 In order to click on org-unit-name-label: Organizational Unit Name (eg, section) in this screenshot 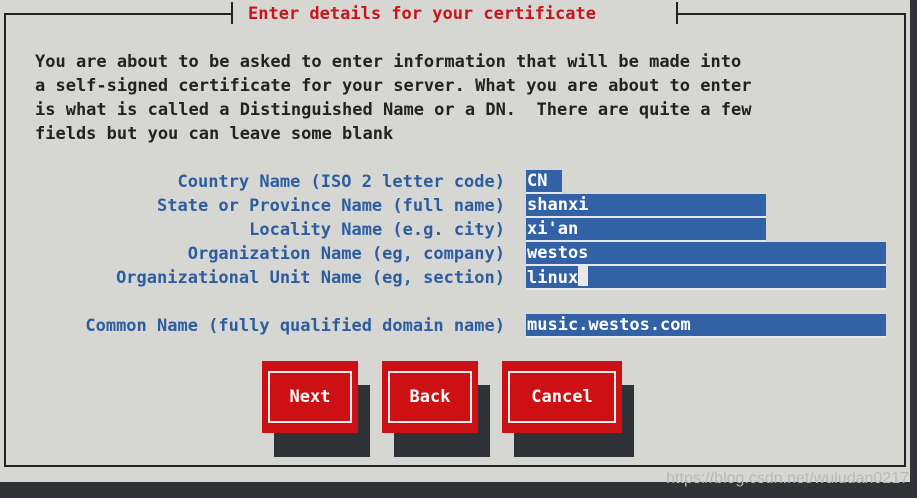, I will do `click(310, 278)`.